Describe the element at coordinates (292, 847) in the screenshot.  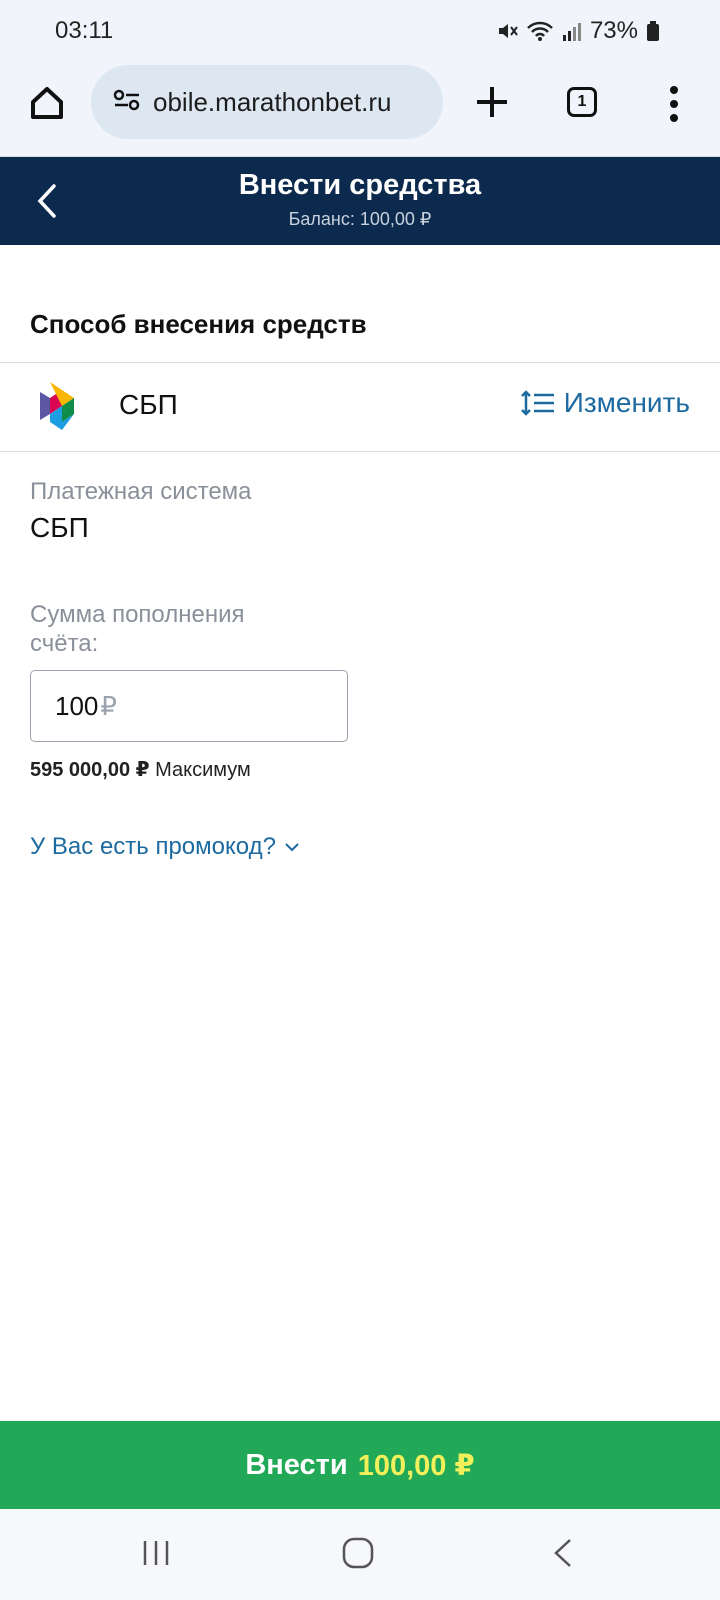
I see `chevron-down-icon` at that location.